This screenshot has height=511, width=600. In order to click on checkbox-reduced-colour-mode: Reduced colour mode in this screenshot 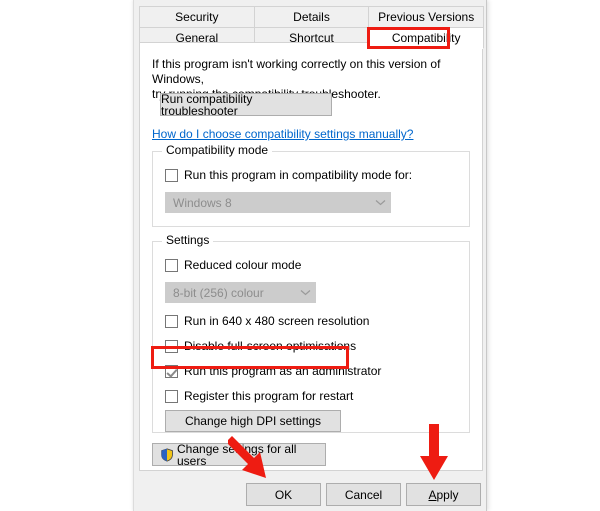, I will do `click(233, 265)`.